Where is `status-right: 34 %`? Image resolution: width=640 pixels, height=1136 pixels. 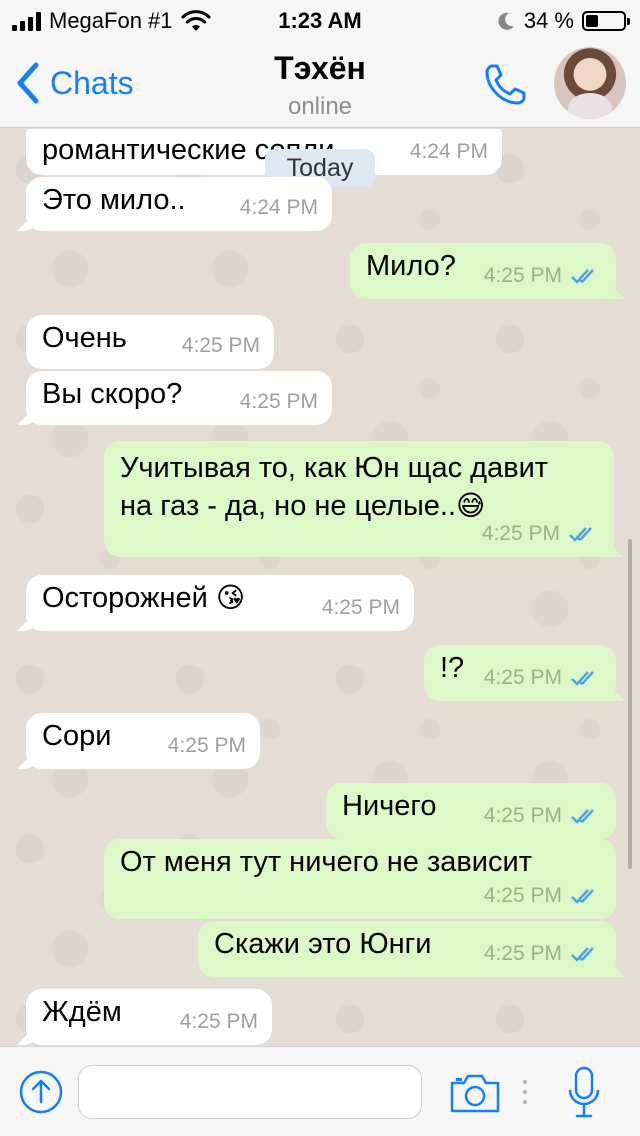 status-right: 34 % is located at coordinates (563, 21).